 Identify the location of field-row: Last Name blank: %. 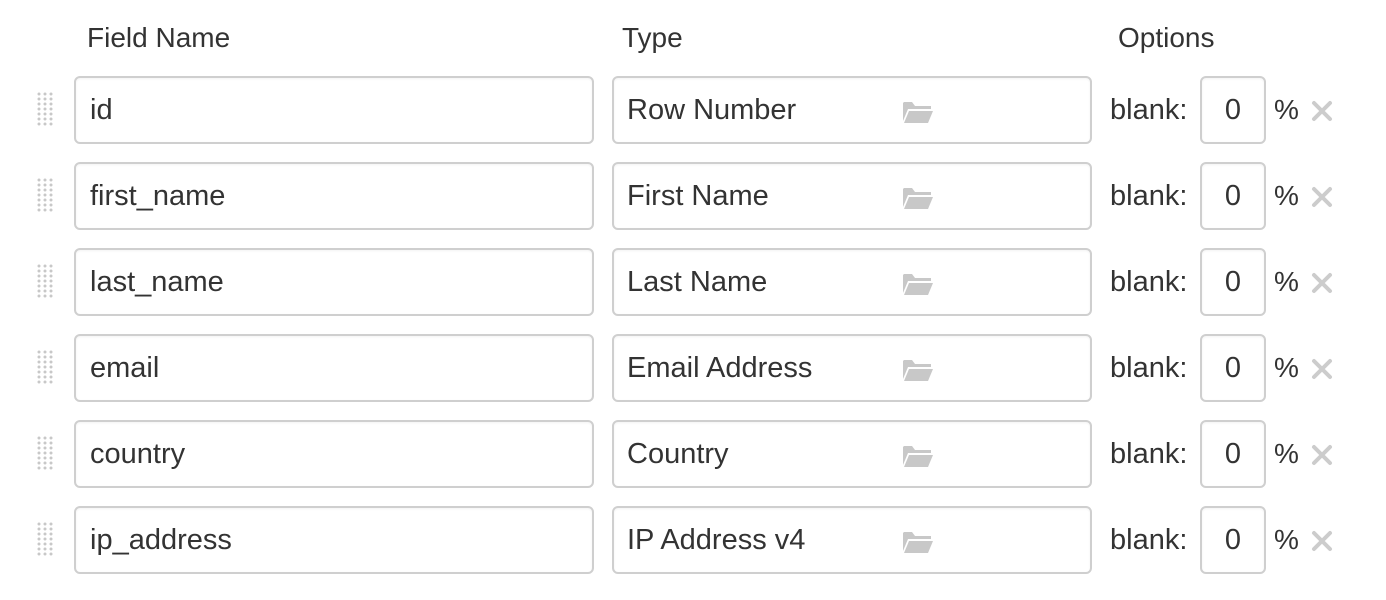
(693, 282).